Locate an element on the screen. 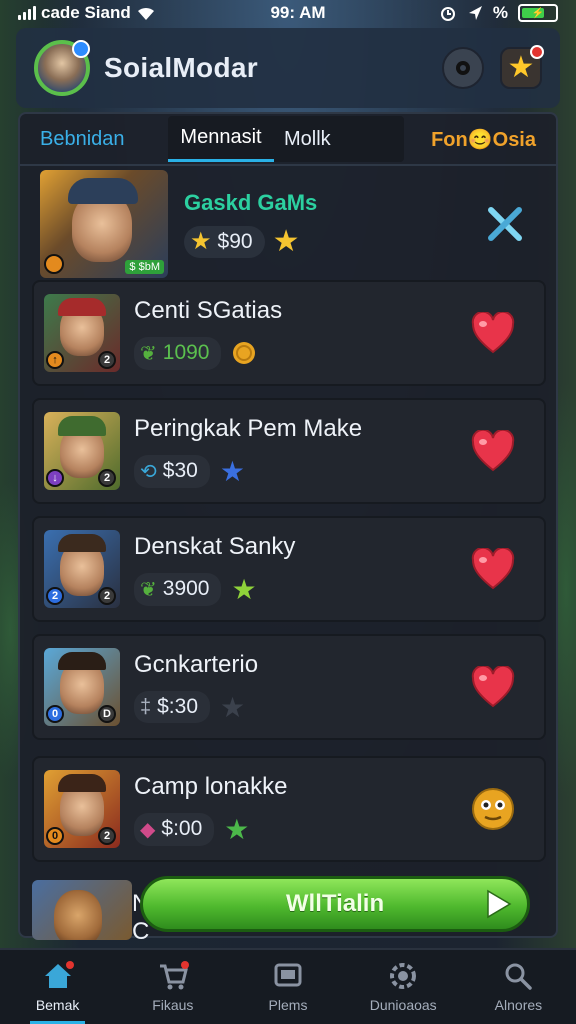  favorites-star-icon: ★ is located at coordinates (521, 67).